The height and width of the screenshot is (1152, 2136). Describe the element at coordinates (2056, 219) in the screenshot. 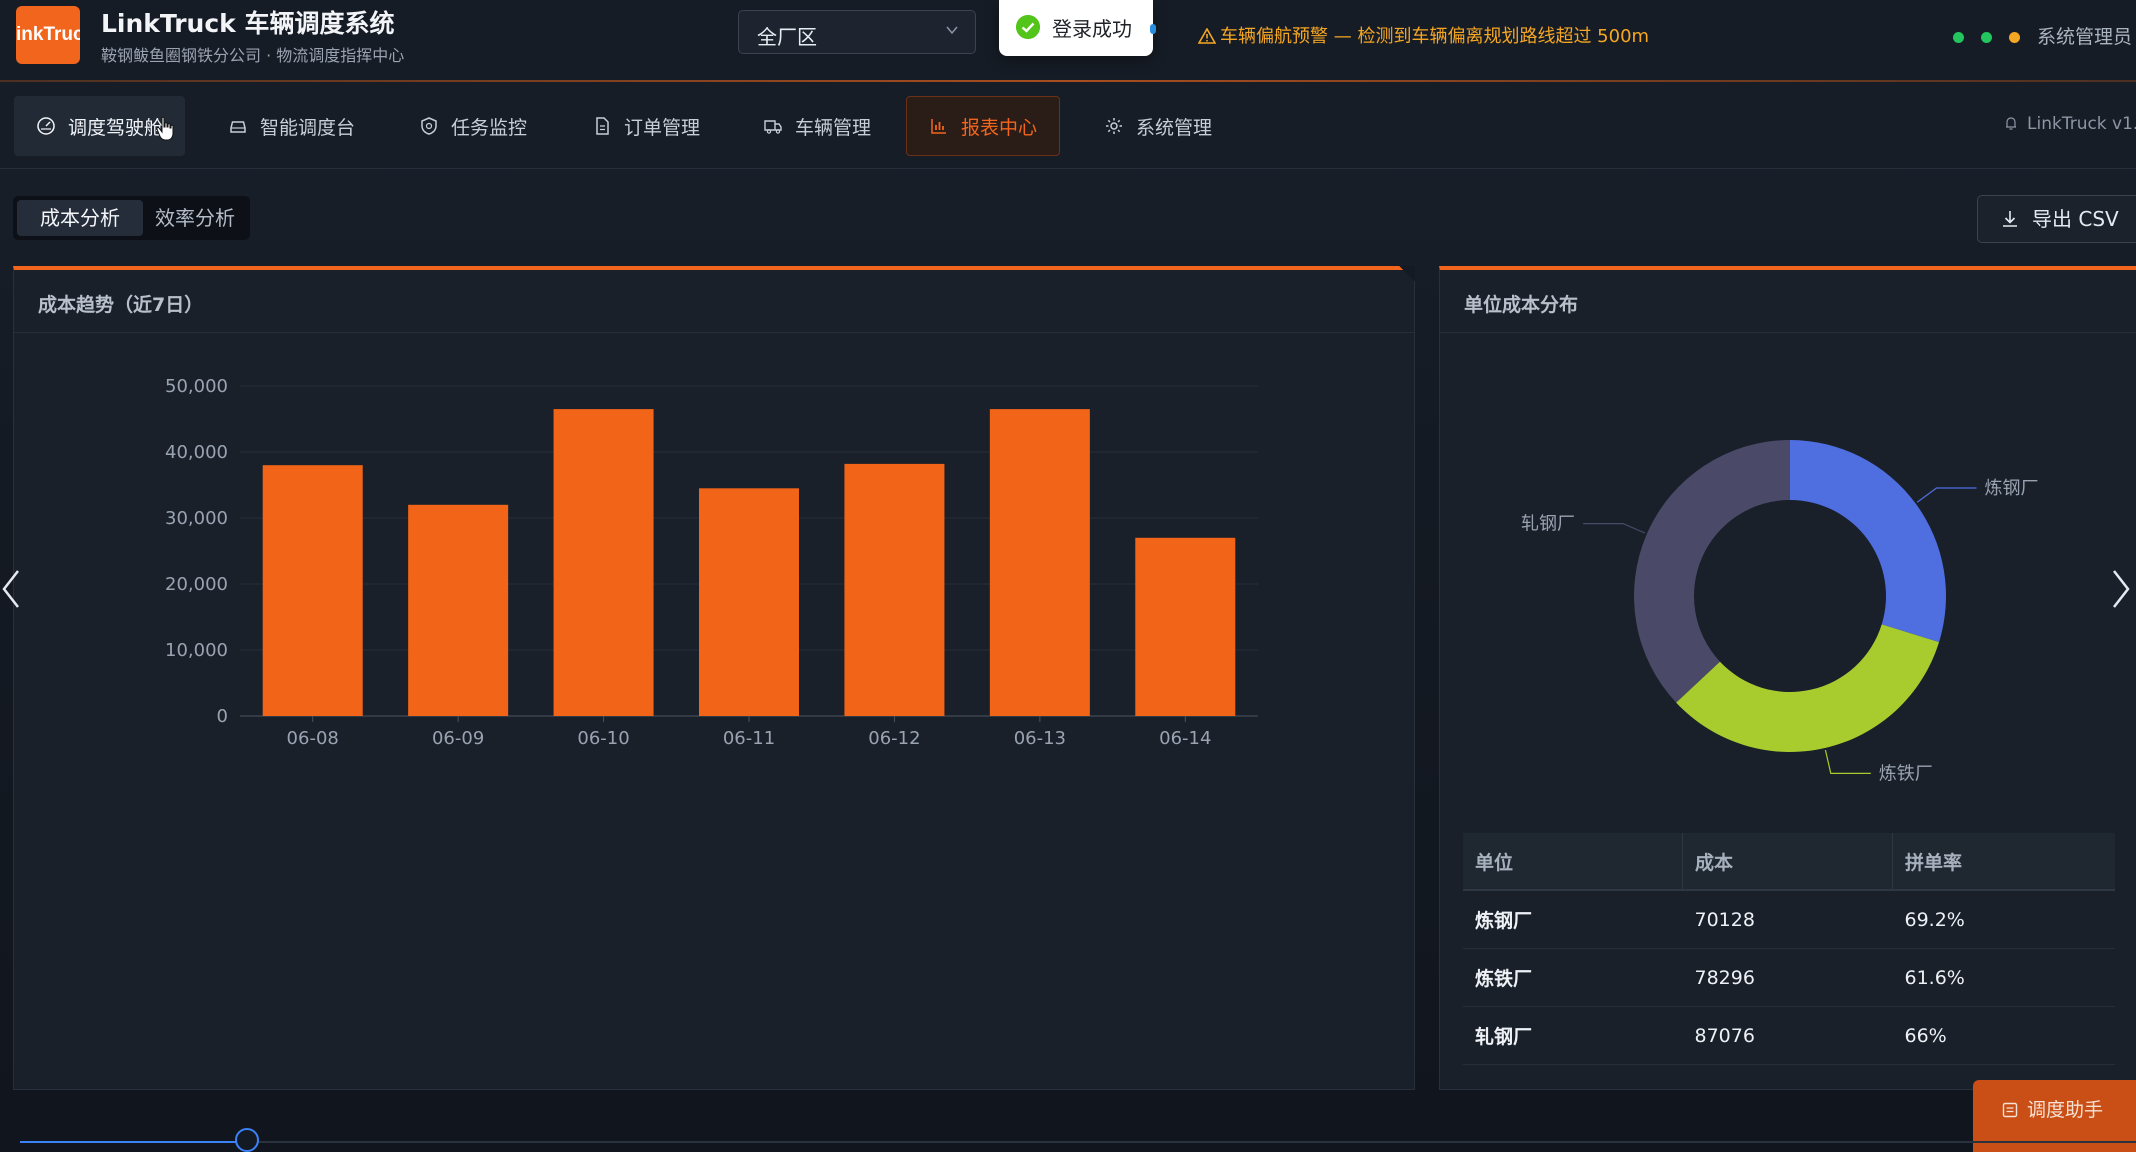

I see `export-csv-button: 导出 CSV` at that location.